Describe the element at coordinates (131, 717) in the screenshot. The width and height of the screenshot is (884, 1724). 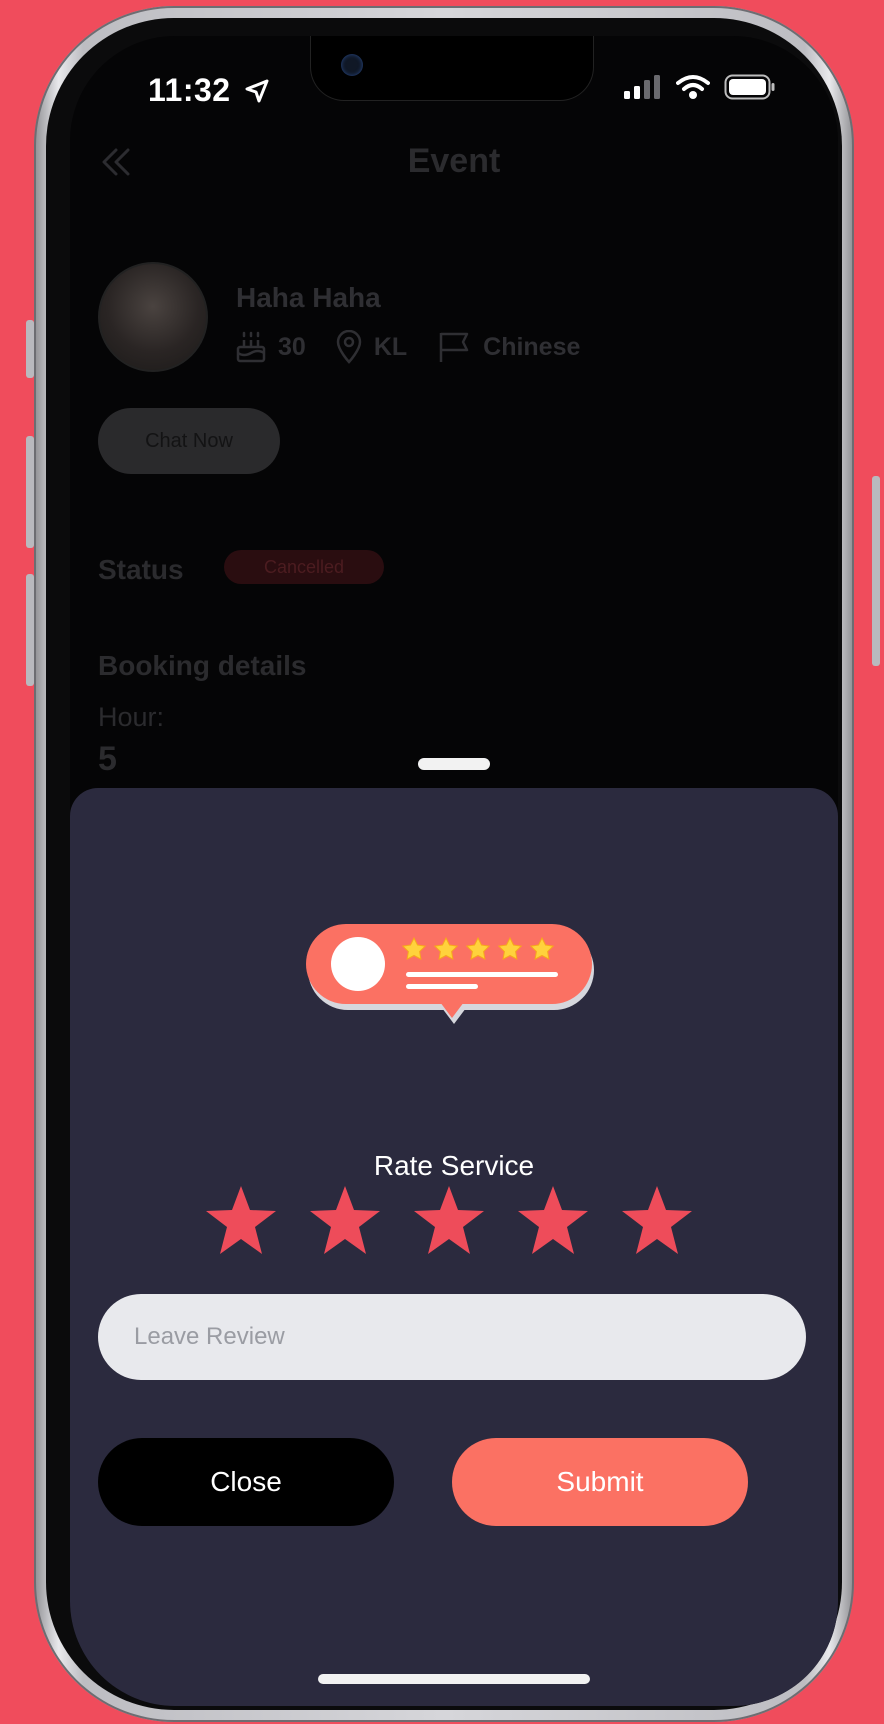
I see `hour-label: Hour:` at that location.